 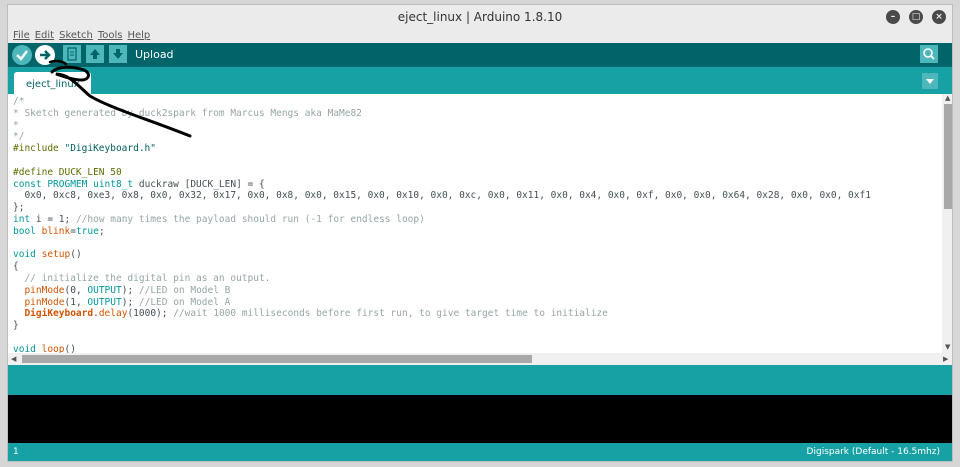 I want to click on document-icon, so click(x=72, y=54).